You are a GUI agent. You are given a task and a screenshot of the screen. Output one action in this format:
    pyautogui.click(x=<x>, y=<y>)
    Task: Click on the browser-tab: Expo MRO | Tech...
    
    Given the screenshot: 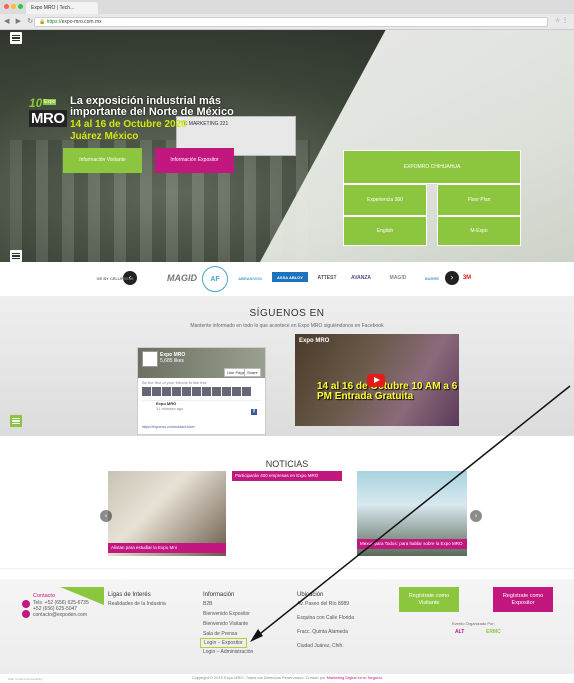 What is the action you would take?
    pyautogui.click(x=62, y=8)
    